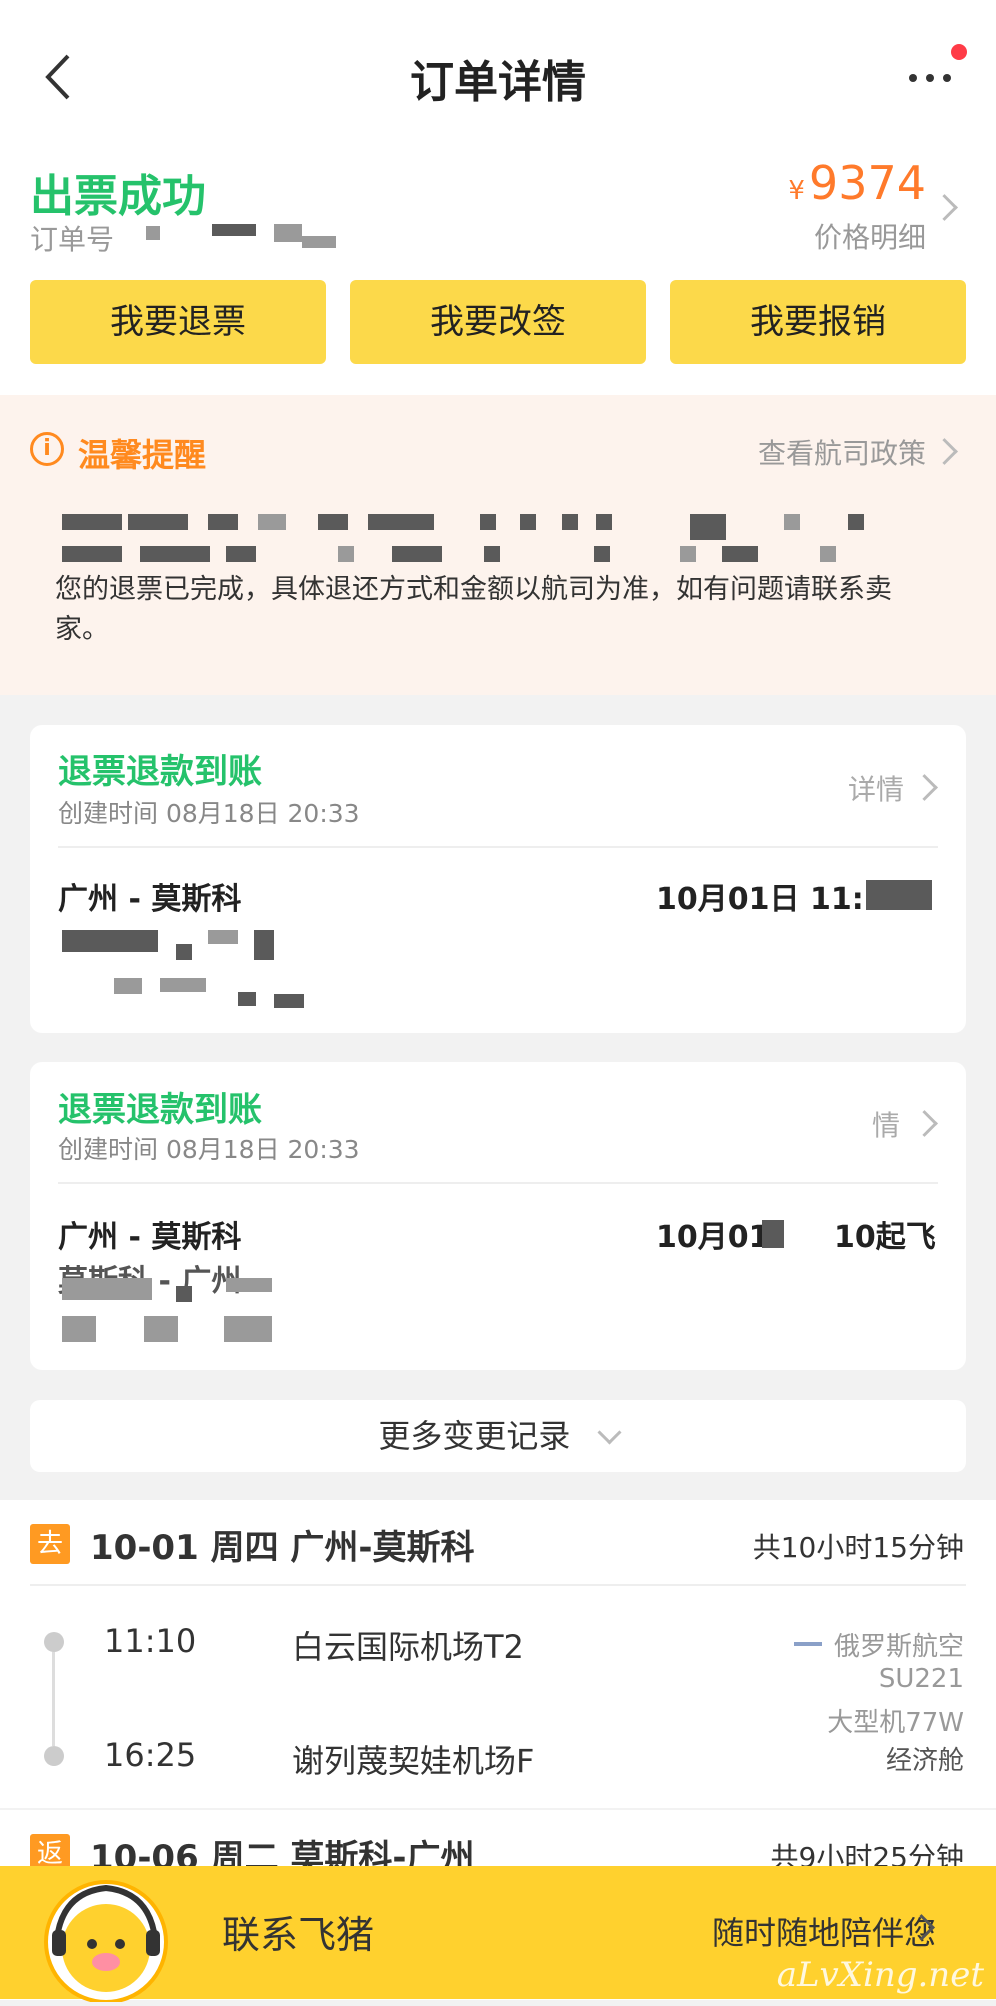 The image size is (996, 2006). I want to click on more-change-records-button: 更多变更记录, so click(498, 1436).